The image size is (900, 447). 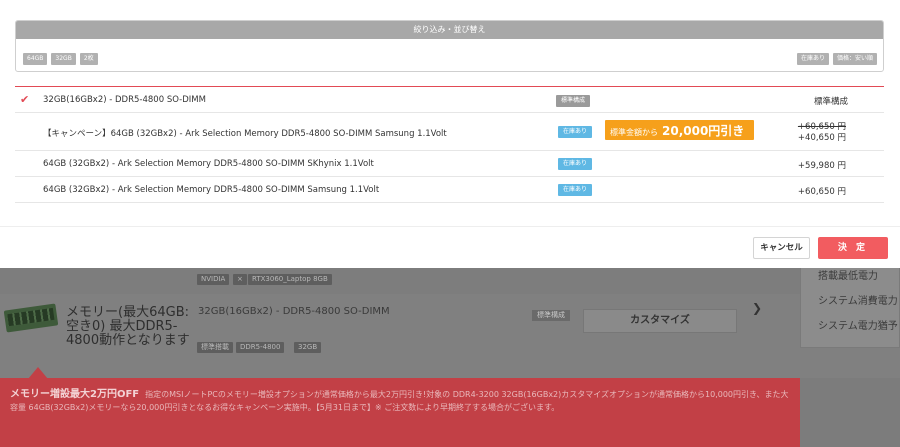 What do you see at coordinates (213, 279) in the screenshot?
I see `gpu-tag: NVIDIA` at bounding box center [213, 279].